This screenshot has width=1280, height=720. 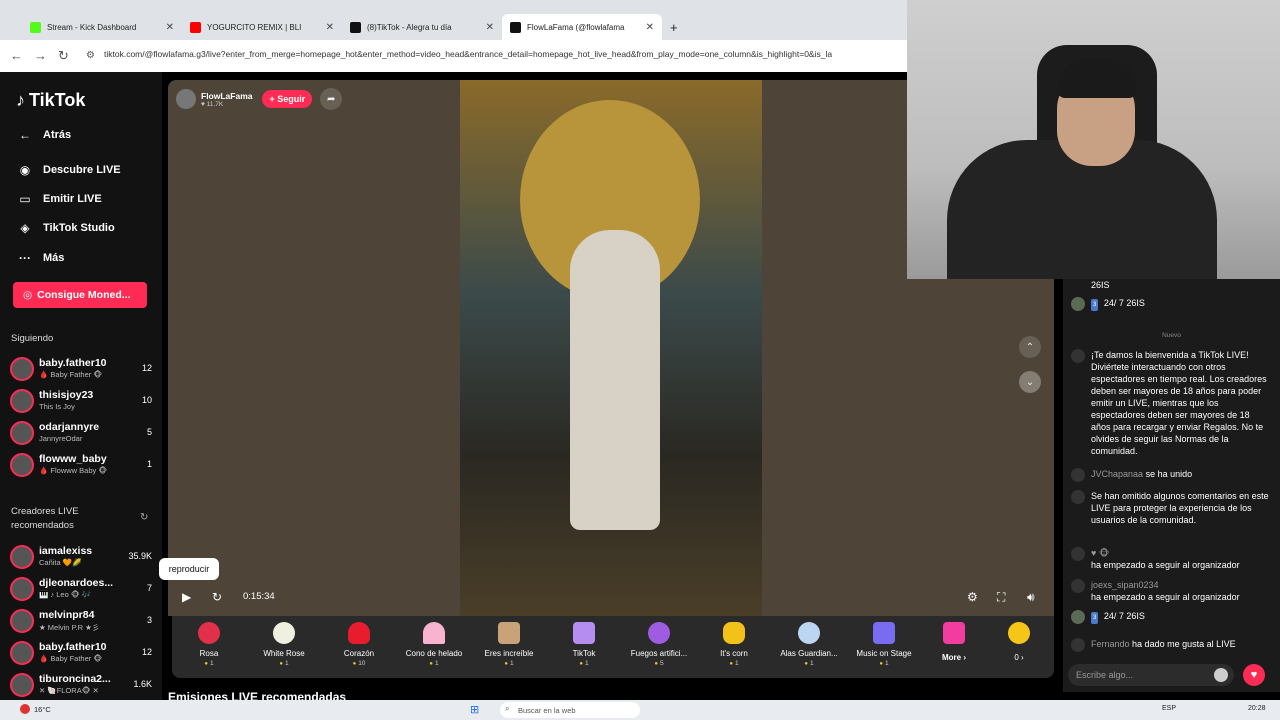 I want to click on user-name: thisisjoy23, so click(x=66, y=395).